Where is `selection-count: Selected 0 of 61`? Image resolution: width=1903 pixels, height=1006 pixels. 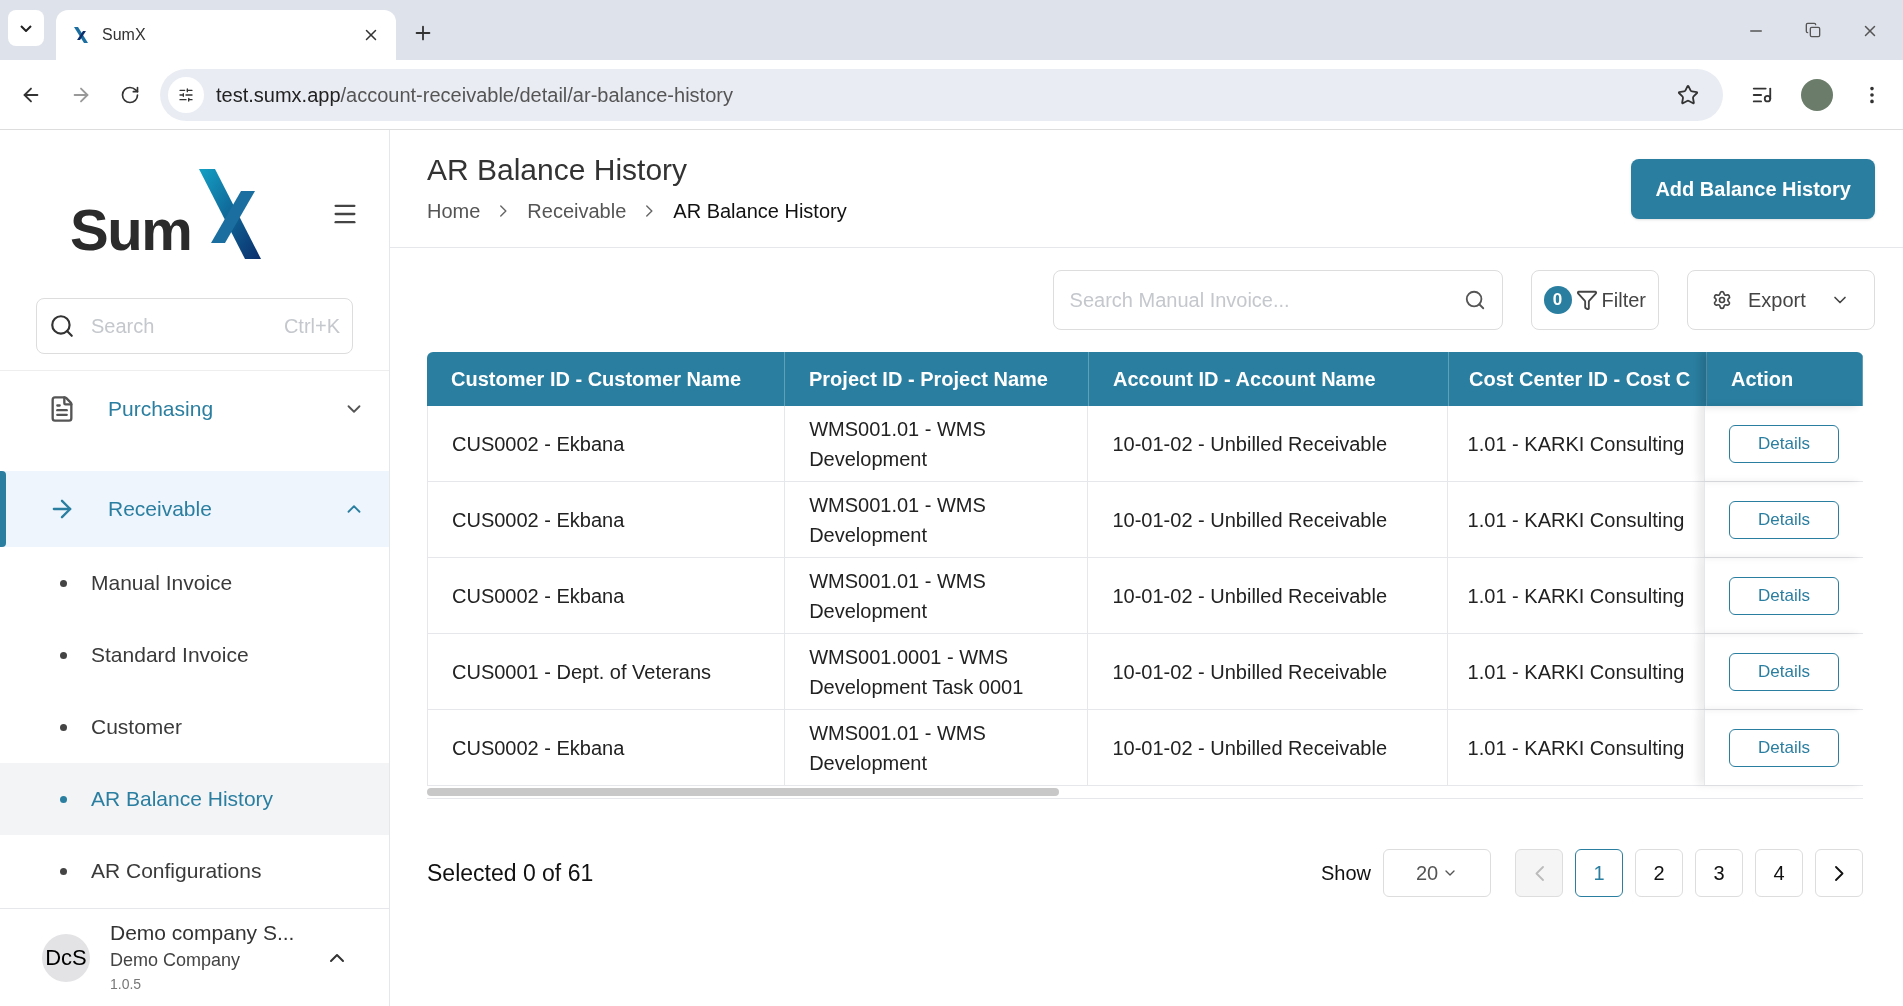 selection-count: Selected 0 of 61 is located at coordinates (511, 873).